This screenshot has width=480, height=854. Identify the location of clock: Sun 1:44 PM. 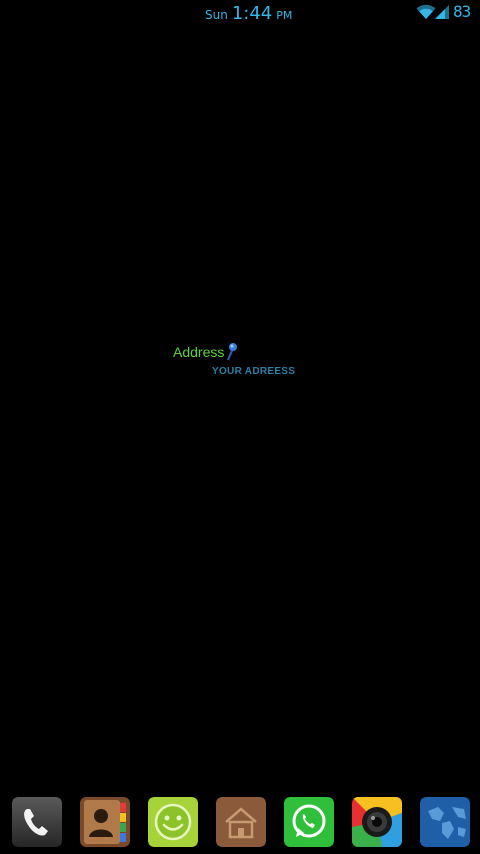
(248, 13).